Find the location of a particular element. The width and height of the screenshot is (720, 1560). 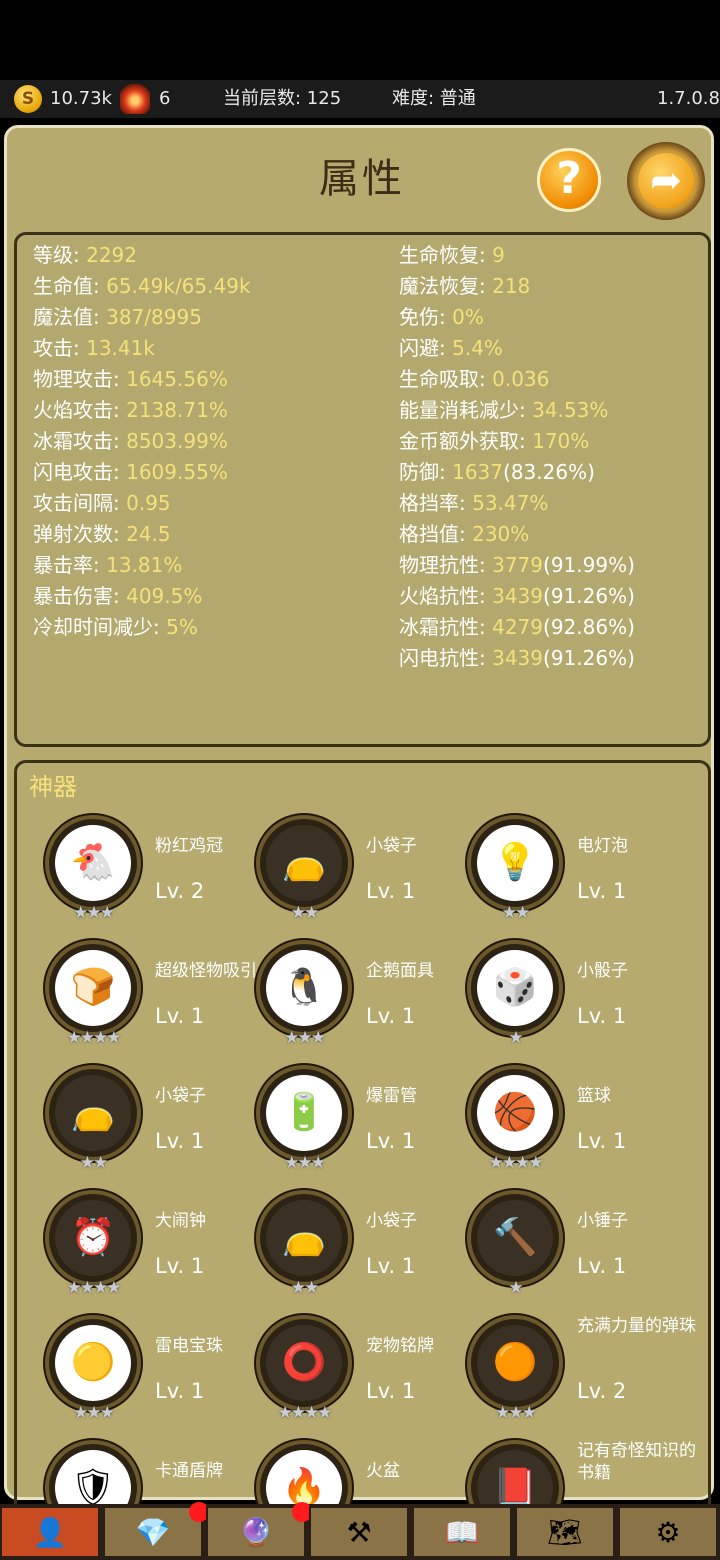

artifact-name: 爆雷管 is located at coordinates (391, 1096).